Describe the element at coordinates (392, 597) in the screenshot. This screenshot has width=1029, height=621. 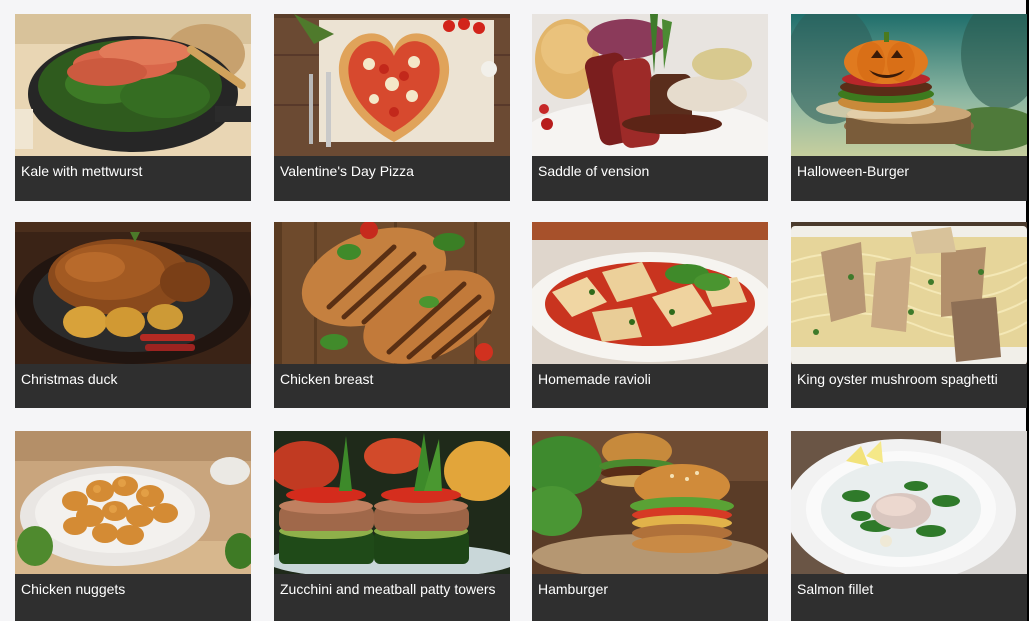
I see `recipe-title: Zucchini and meatball patty towers` at that location.